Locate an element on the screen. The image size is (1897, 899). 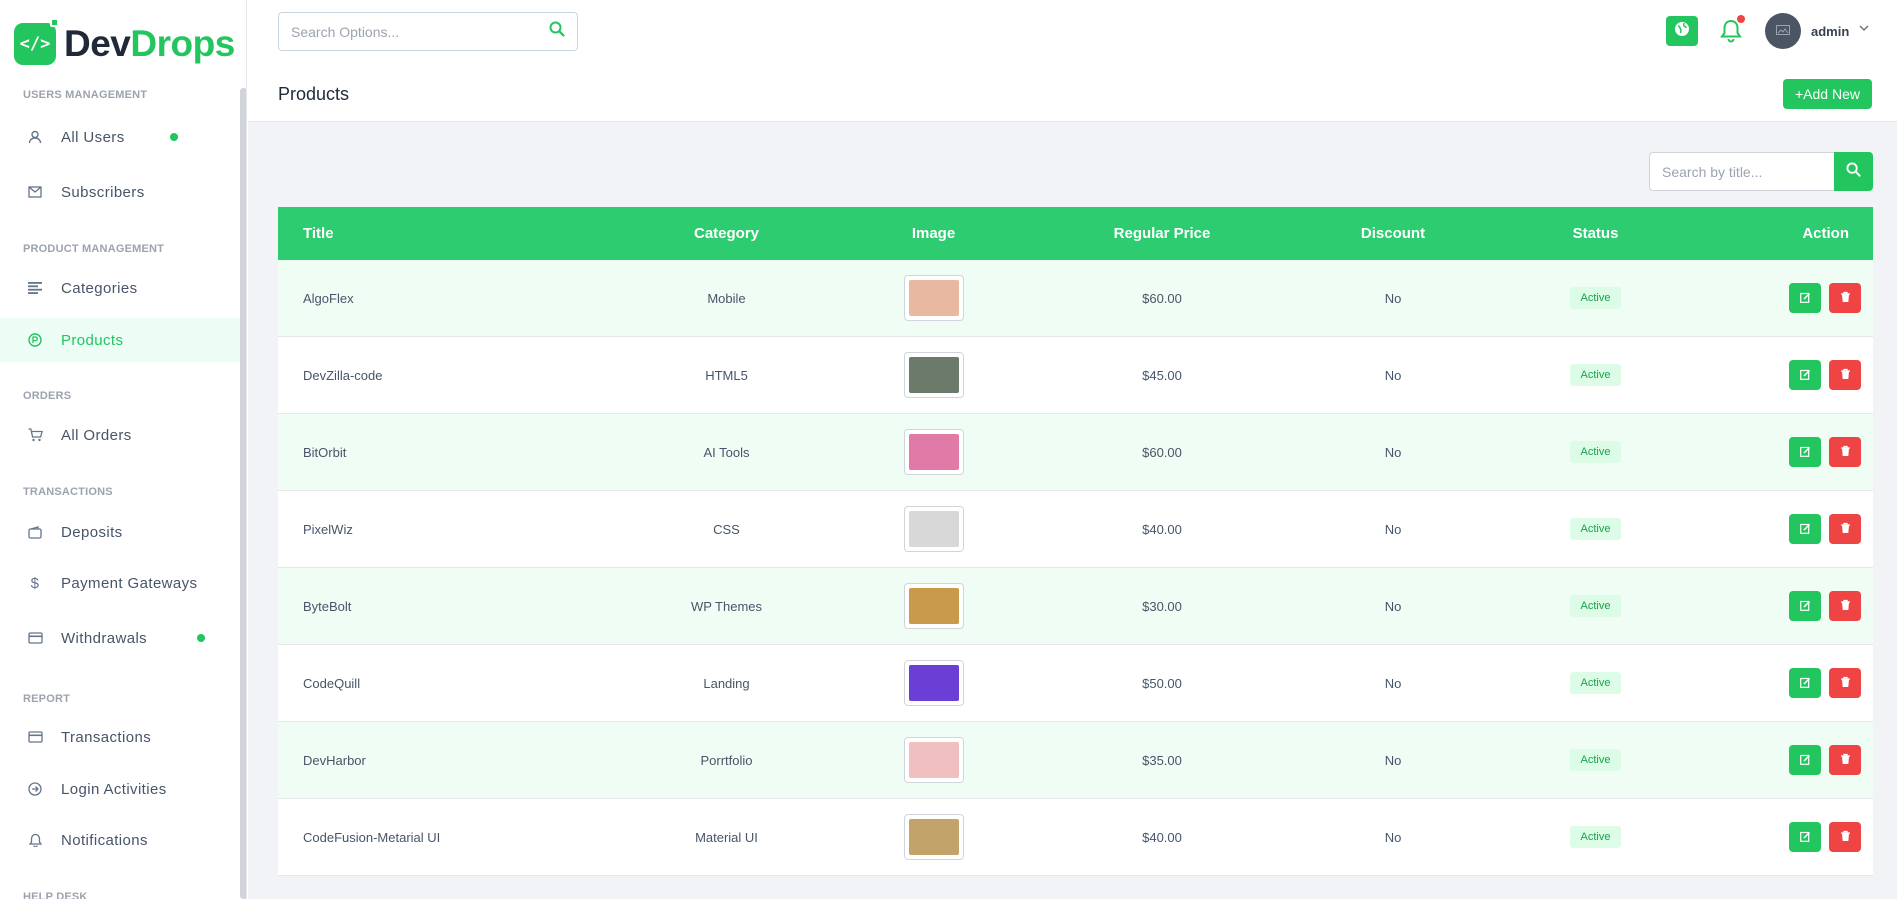
sidebar-scrollbar is located at coordinates (243, 493).